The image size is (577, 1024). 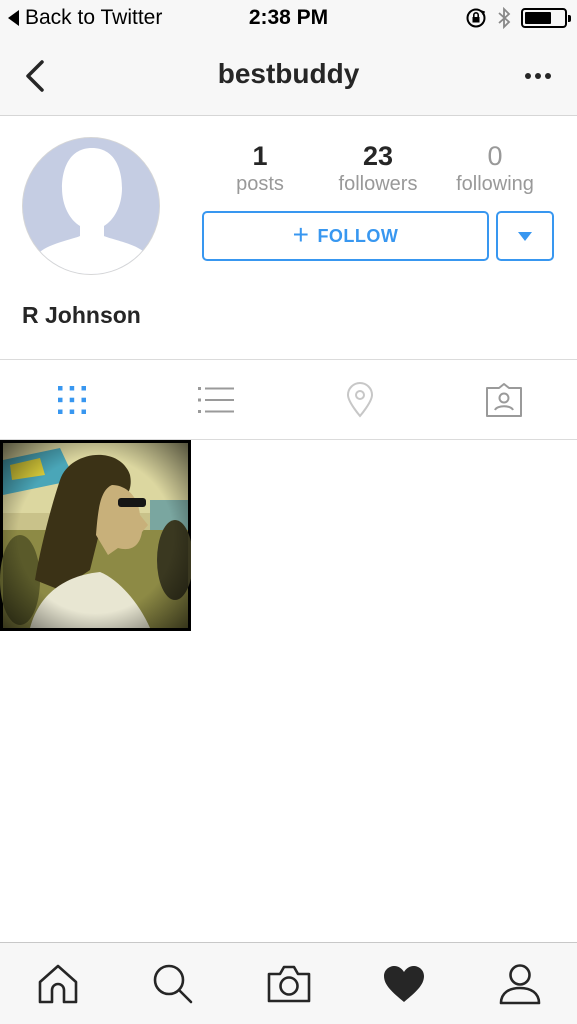 What do you see at coordinates (546, 18) in the screenshot?
I see `battery-icon` at bounding box center [546, 18].